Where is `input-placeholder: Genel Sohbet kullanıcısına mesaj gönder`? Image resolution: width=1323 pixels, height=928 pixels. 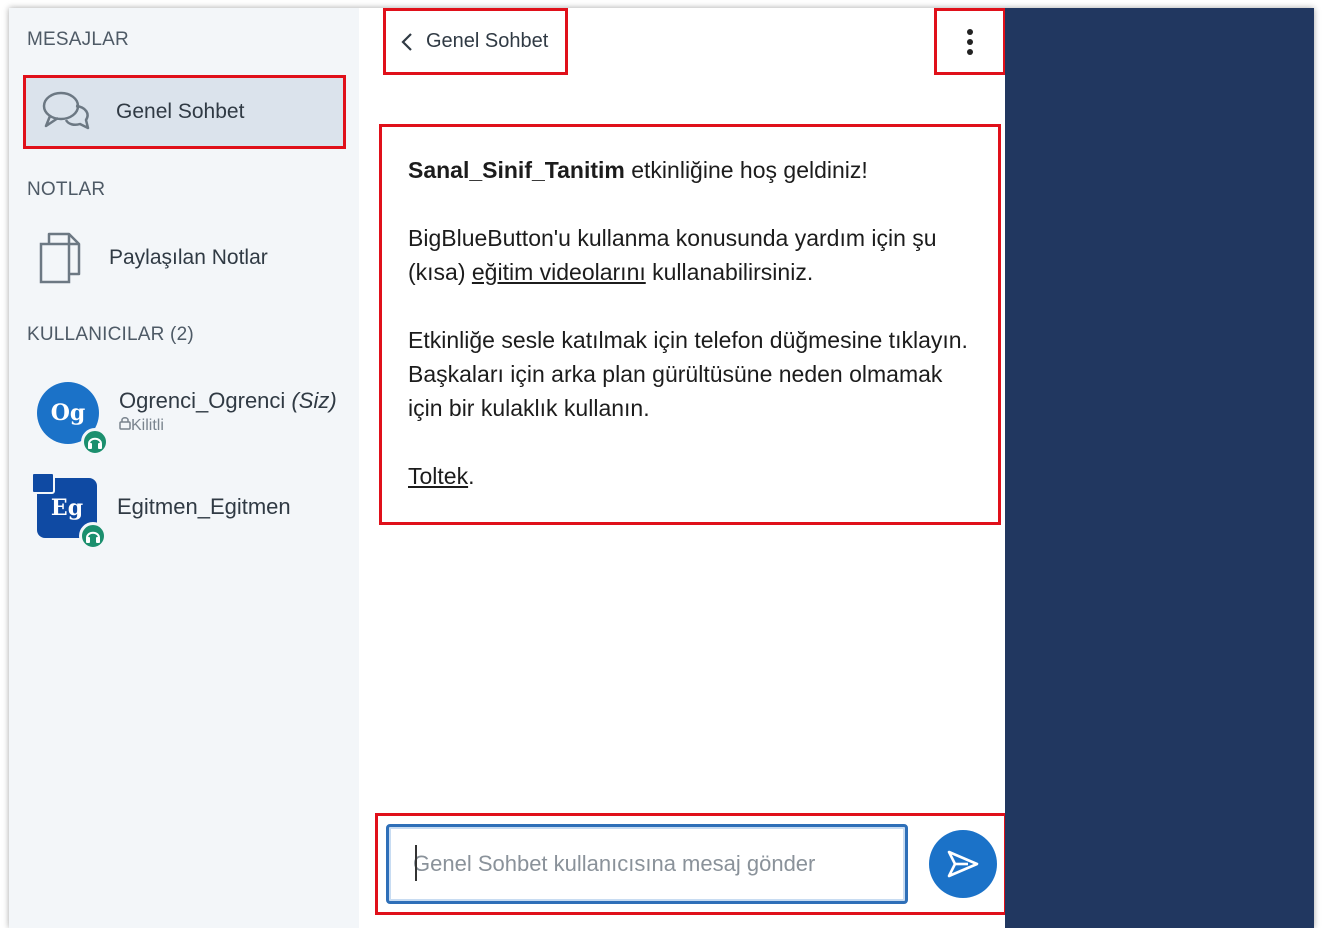 input-placeholder: Genel Sohbet kullanıcısına mesaj gönder is located at coordinates (614, 863).